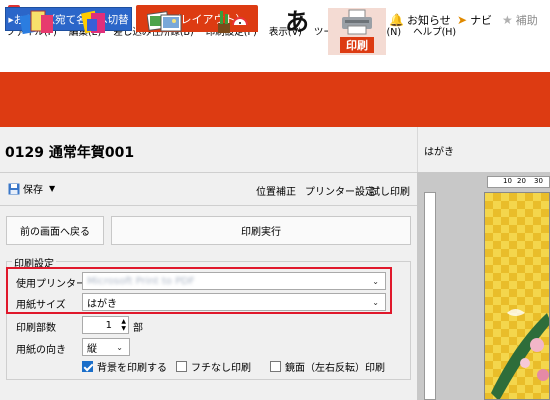 The image size is (550, 400). What do you see at coordinates (340, 190) in the screenshot?
I see `printer-settings-button: プリンター設定` at bounding box center [340, 190].